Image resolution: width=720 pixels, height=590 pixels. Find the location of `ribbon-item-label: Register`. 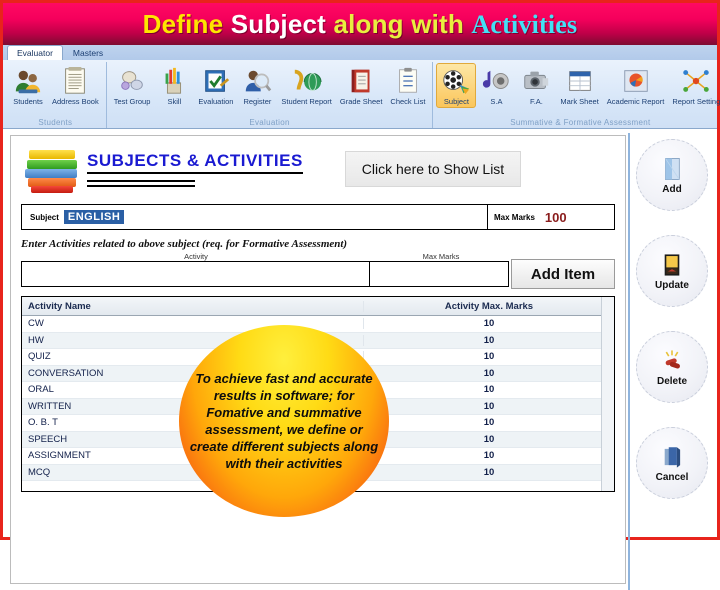

ribbon-item-label: Register is located at coordinates (257, 101).